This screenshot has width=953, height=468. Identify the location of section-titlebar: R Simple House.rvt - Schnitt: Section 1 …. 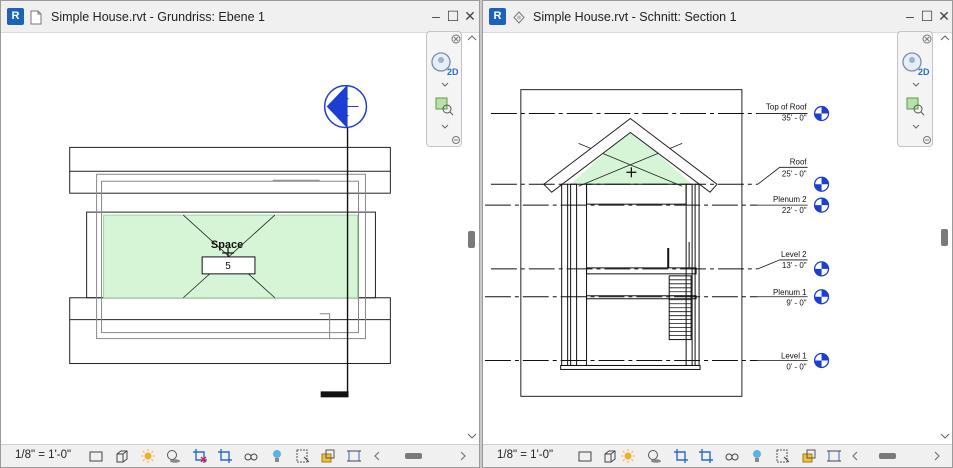
(717, 17).